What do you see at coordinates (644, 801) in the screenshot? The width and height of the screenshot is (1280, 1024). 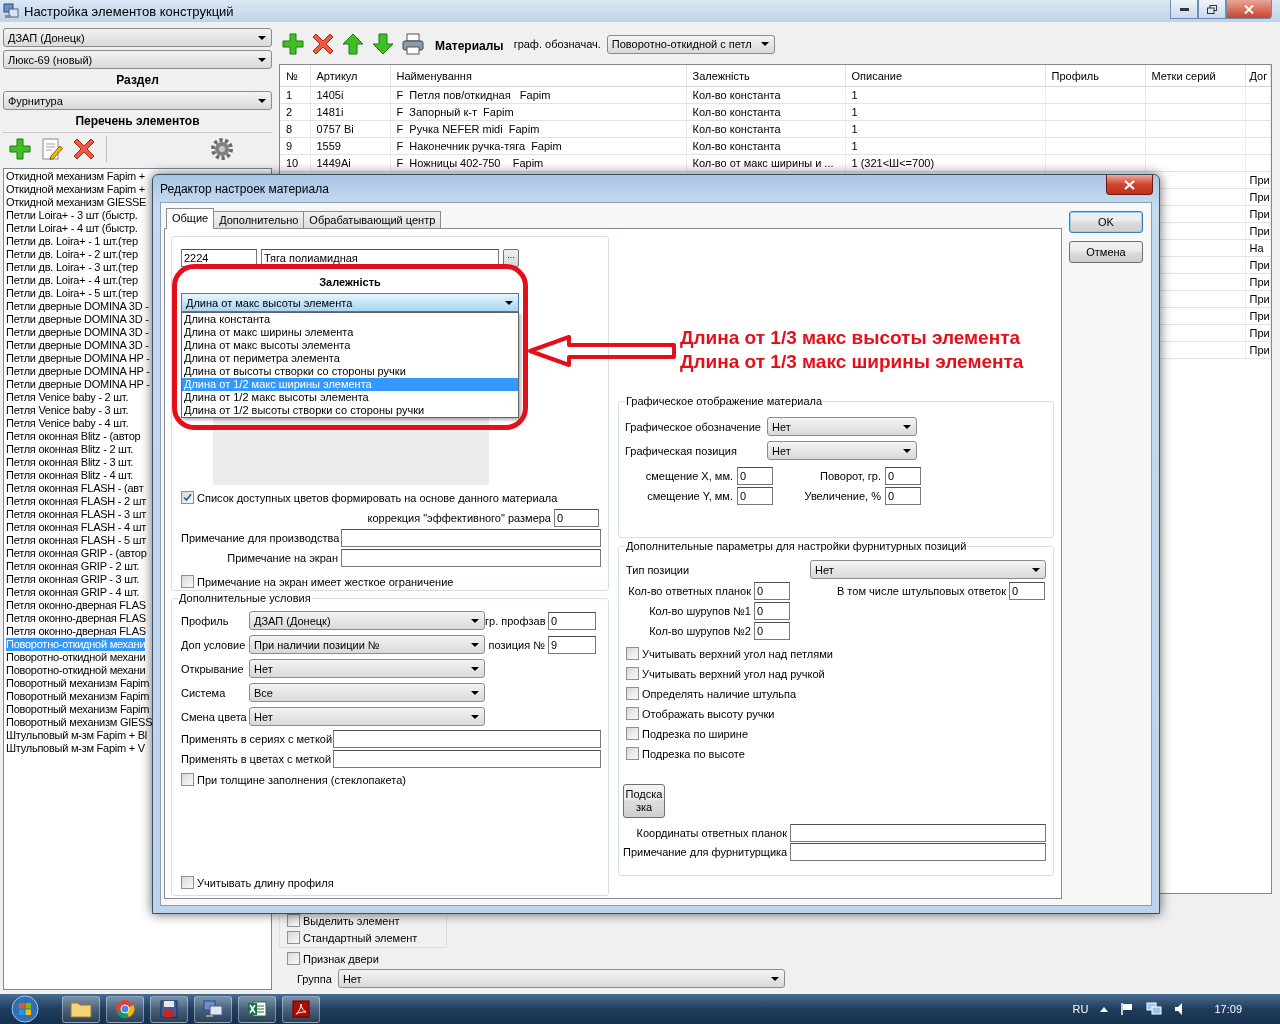 I see `hint-button: Подсказка` at bounding box center [644, 801].